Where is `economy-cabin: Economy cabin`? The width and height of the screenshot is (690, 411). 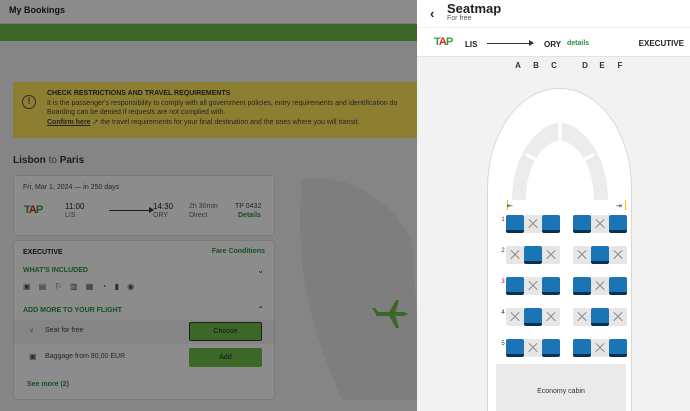 economy-cabin: Economy cabin is located at coordinates (561, 387).